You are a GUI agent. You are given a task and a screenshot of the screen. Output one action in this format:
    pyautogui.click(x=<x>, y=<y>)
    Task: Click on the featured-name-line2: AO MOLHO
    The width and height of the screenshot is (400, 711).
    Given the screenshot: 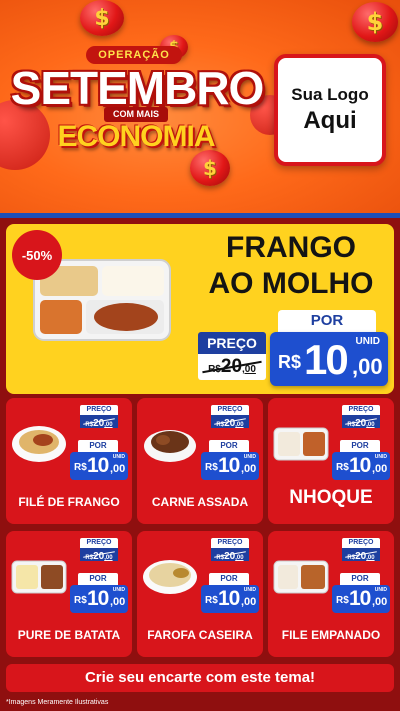 What is the action you would take?
    pyautogui.click(x=291, y=283)
    